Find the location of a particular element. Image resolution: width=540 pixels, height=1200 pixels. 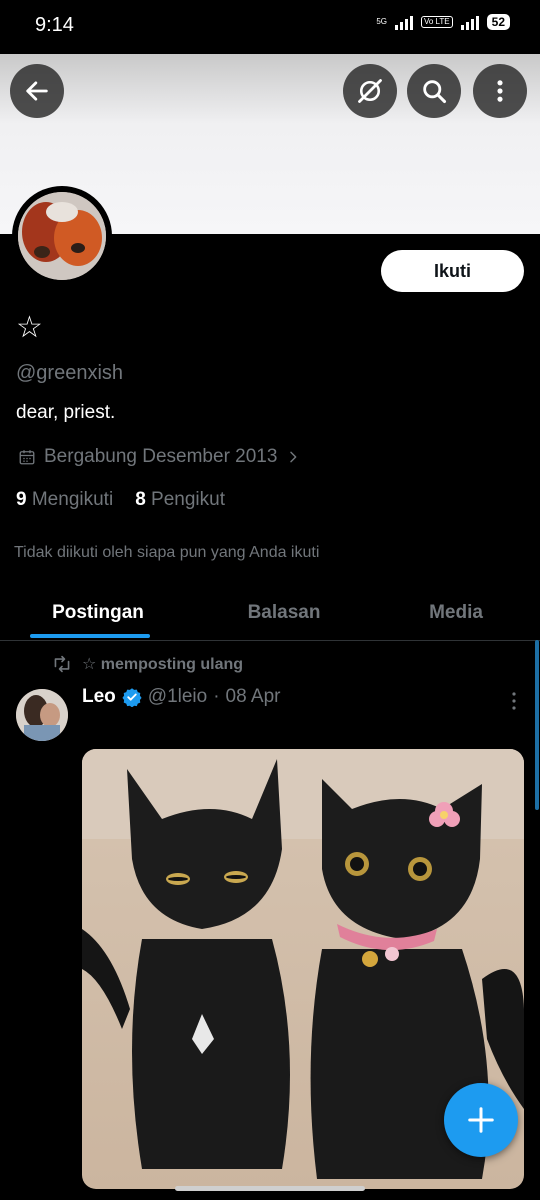

joined-date: Bergabung Desember 2013 is located at coordinates (159, 457).